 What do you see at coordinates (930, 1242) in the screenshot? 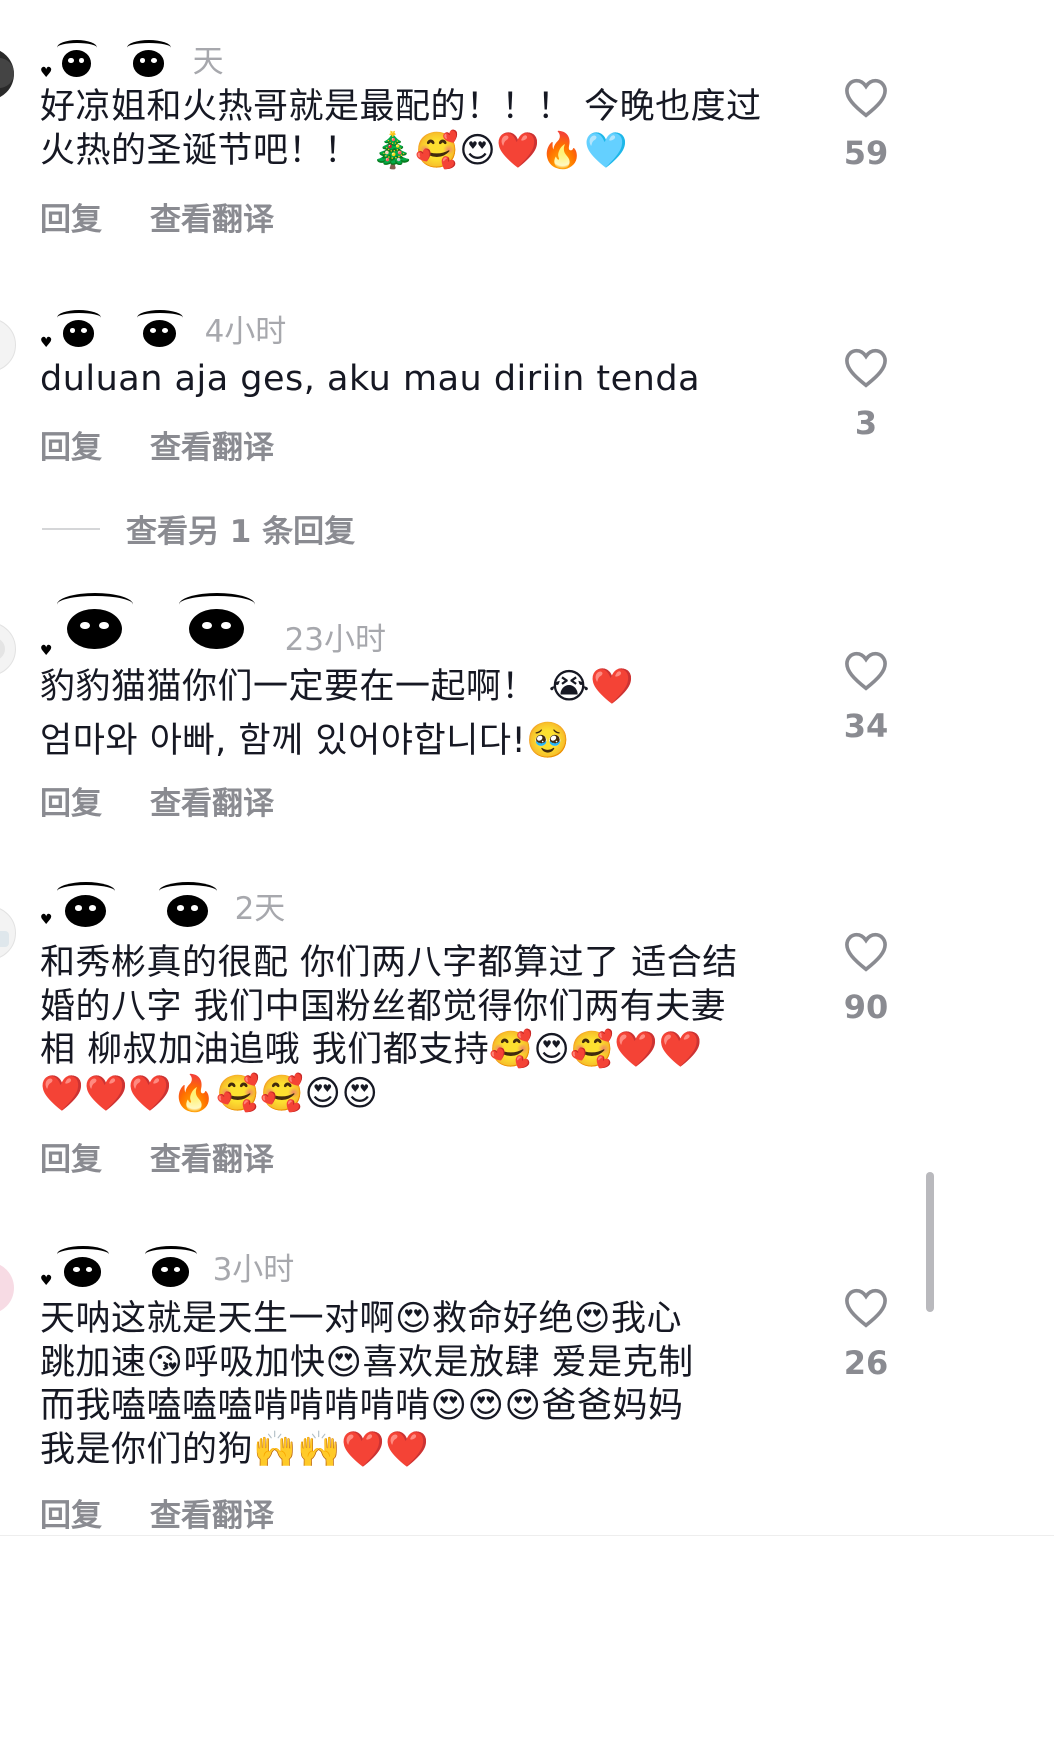
I see `scrollbar` at bounding box center [930, 1242].